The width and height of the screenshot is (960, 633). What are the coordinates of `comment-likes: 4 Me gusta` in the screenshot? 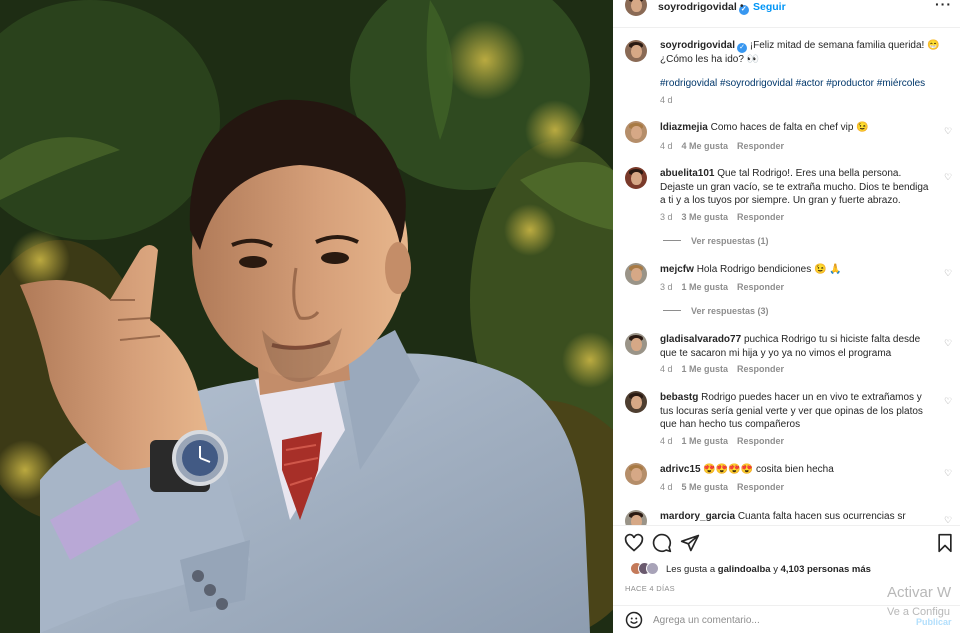 It's located at (705, 146).